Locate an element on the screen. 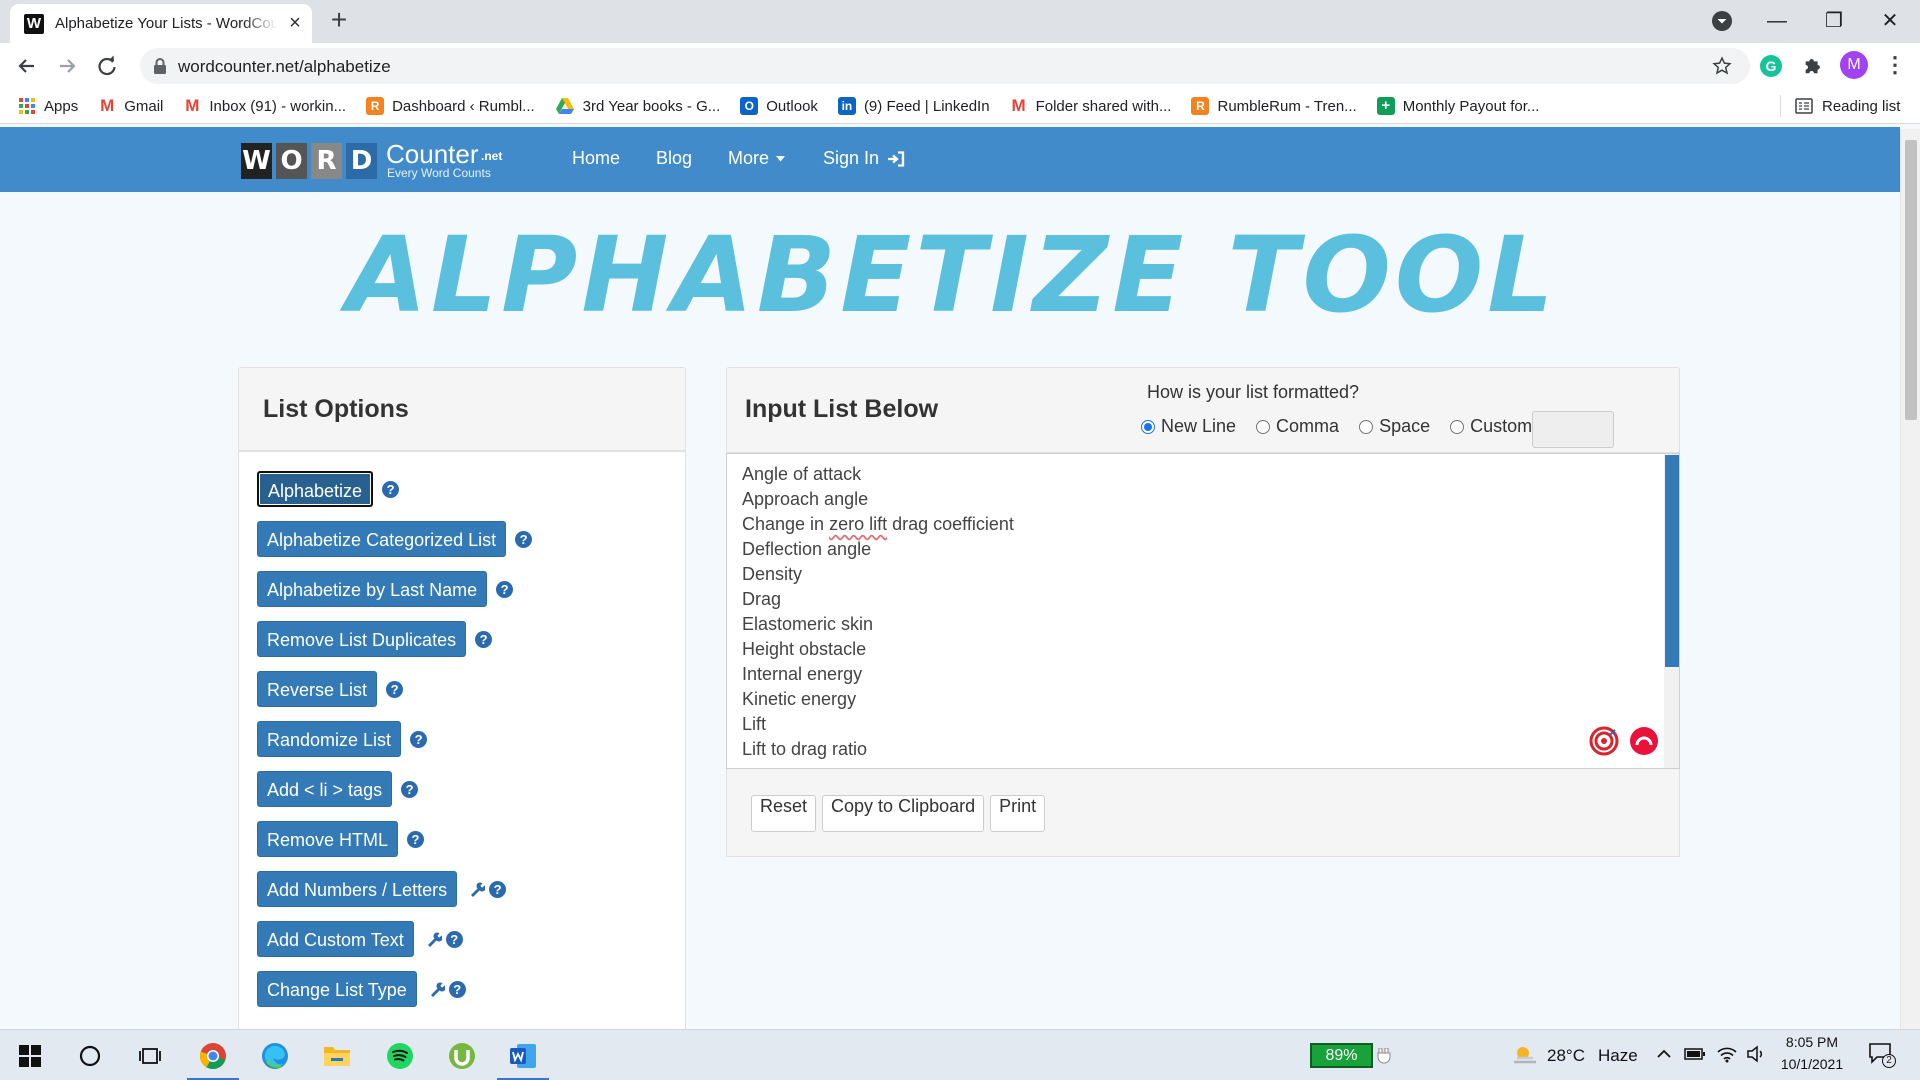  randomize-list-button: Randomize List is located at coordinates (329, 739).